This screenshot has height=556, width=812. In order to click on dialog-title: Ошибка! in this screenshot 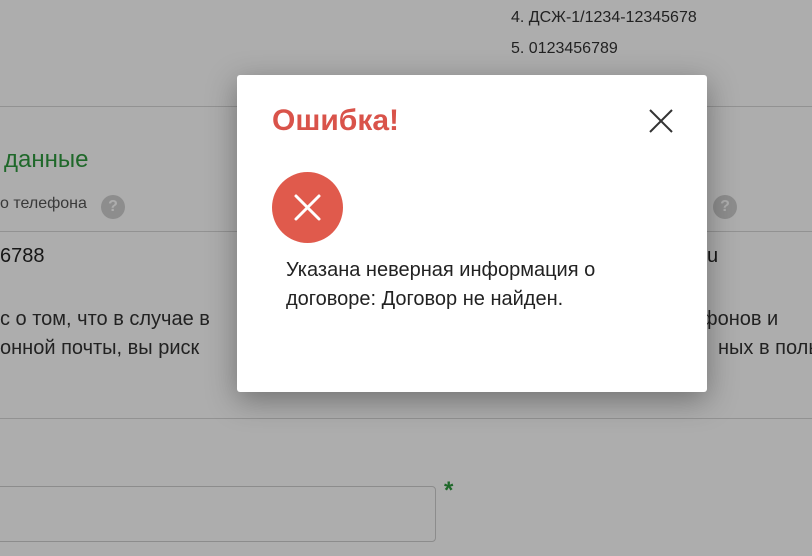, I will do `click(336, 120)`.